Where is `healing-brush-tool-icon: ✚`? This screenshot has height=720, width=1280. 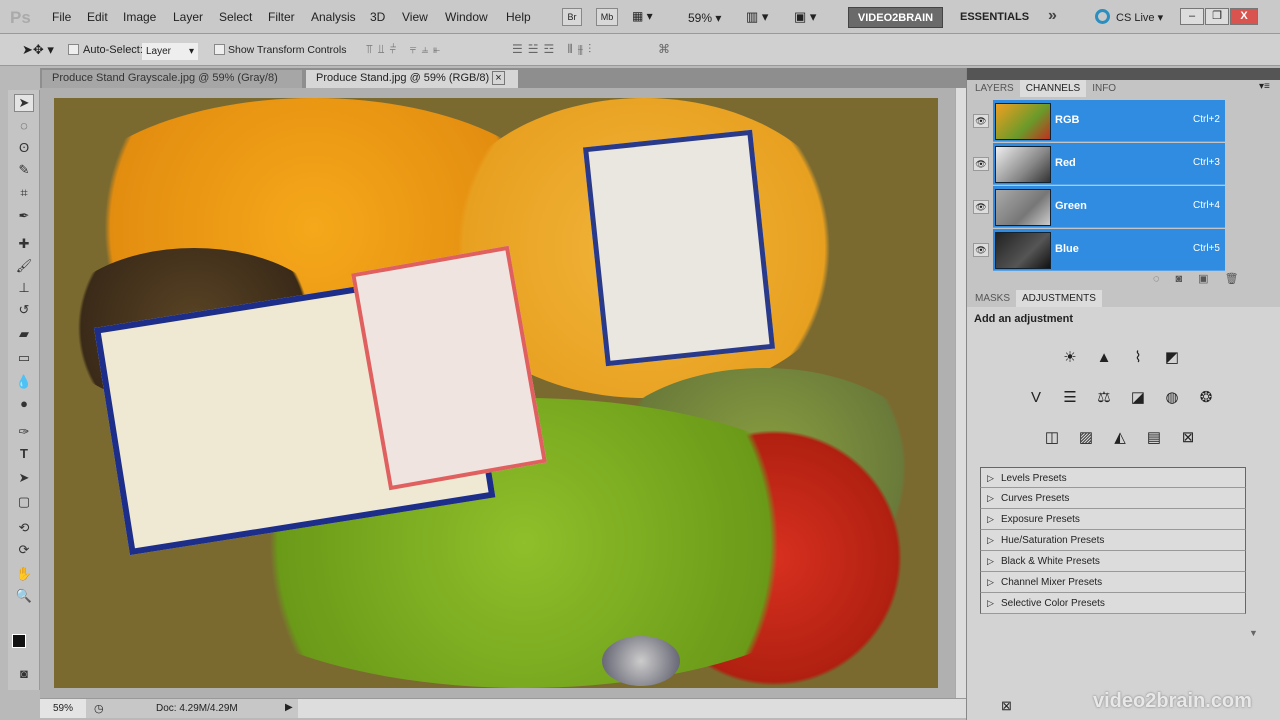 healing-brush-tool-icon: ✚ is located at coordinates (24, 245).